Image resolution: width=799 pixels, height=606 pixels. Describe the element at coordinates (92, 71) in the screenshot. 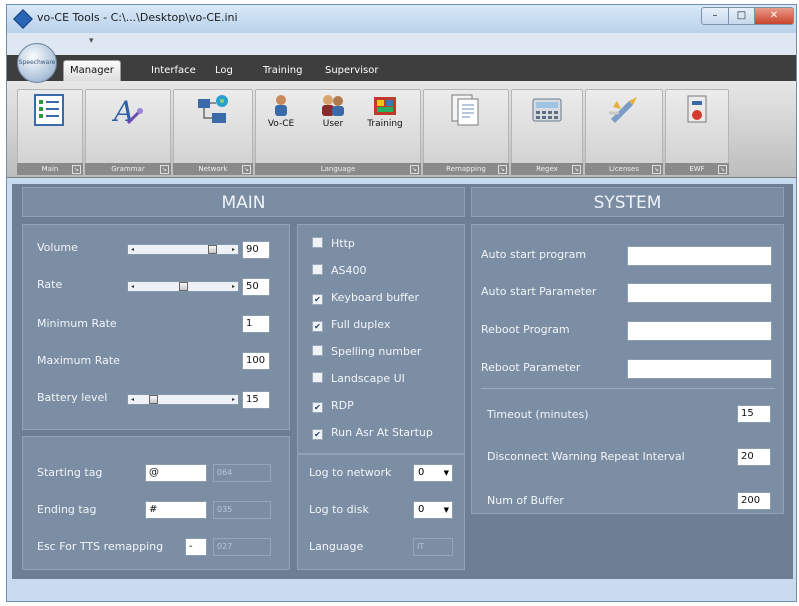

I see `tab-manager: Manager` at that location.